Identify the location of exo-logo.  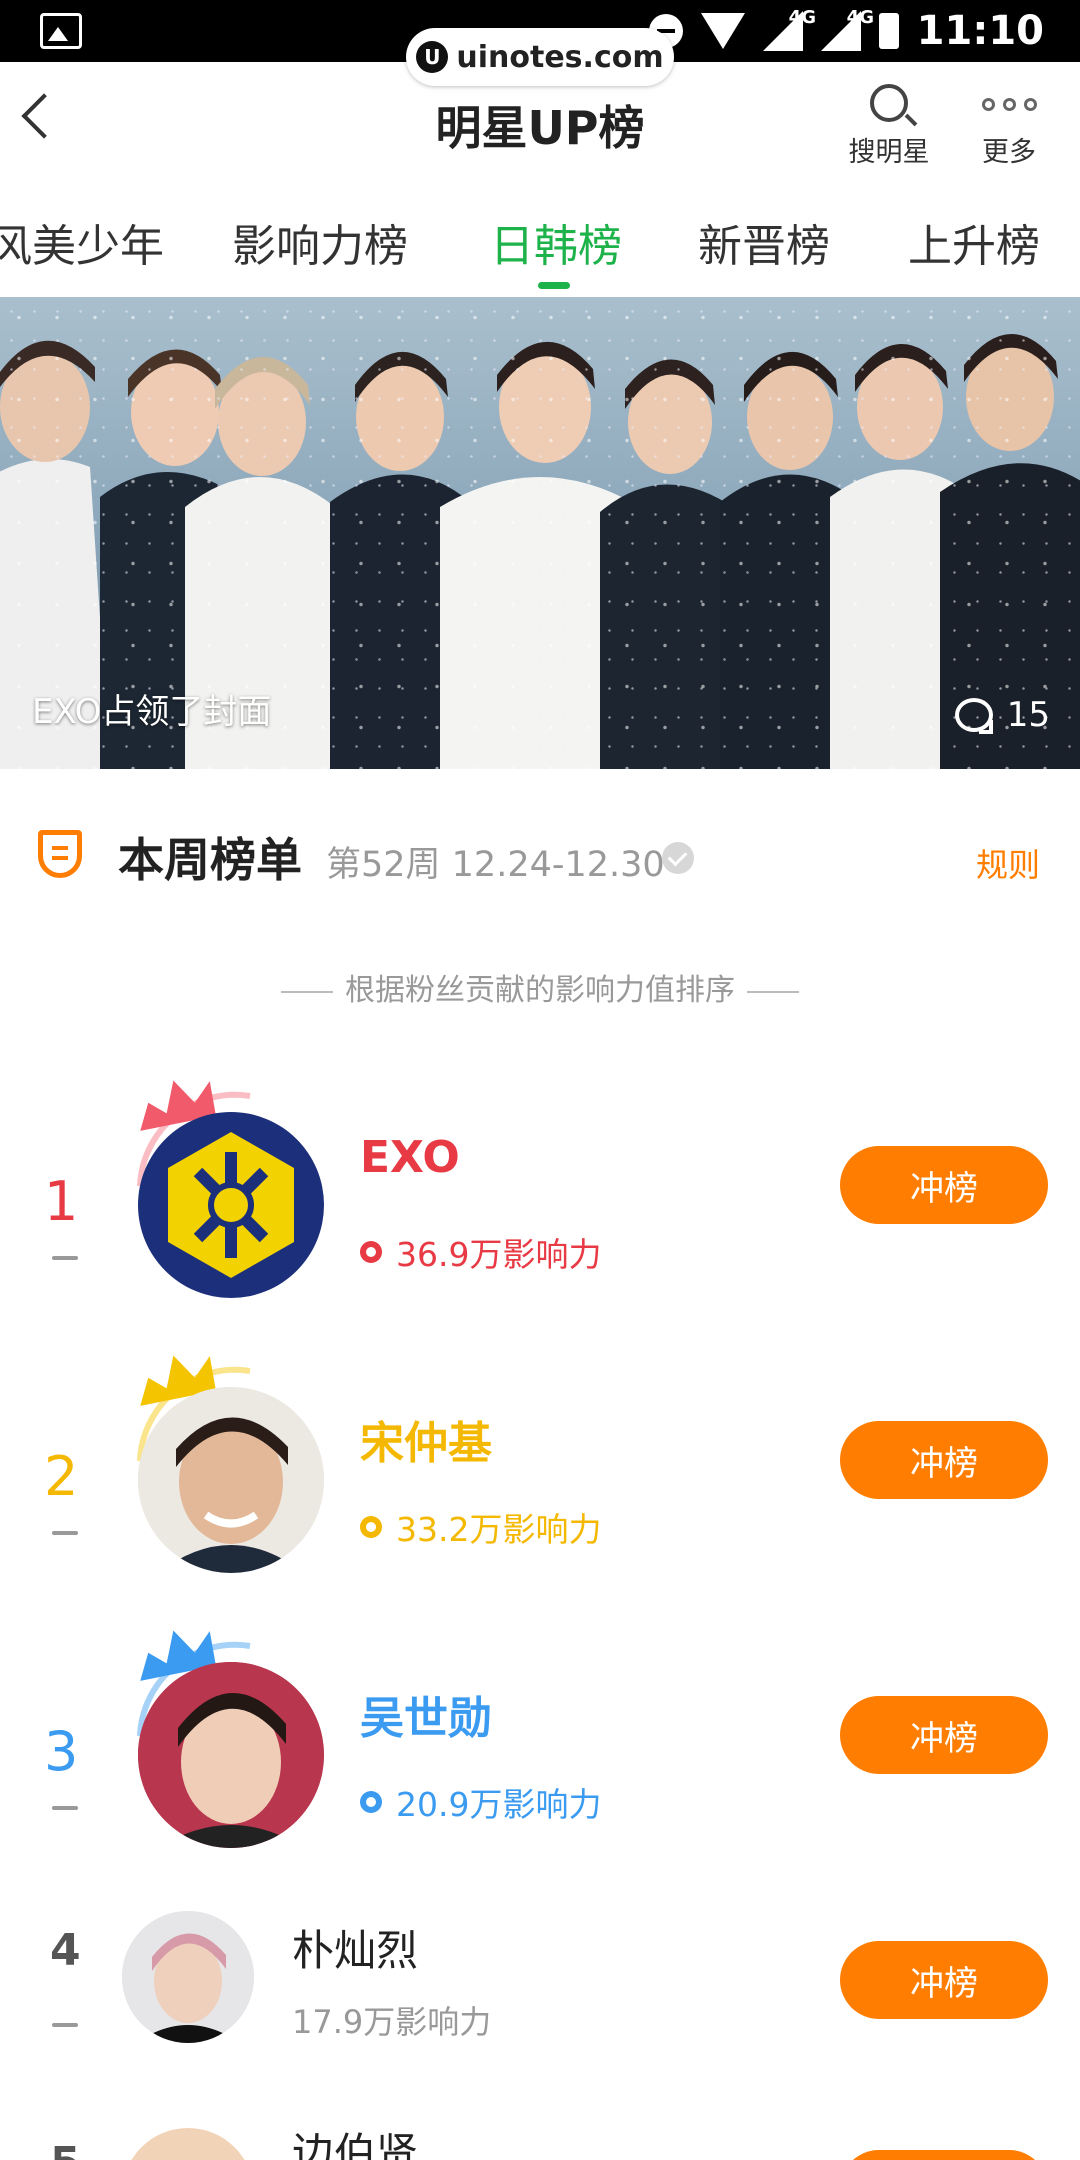
(231, 1205).